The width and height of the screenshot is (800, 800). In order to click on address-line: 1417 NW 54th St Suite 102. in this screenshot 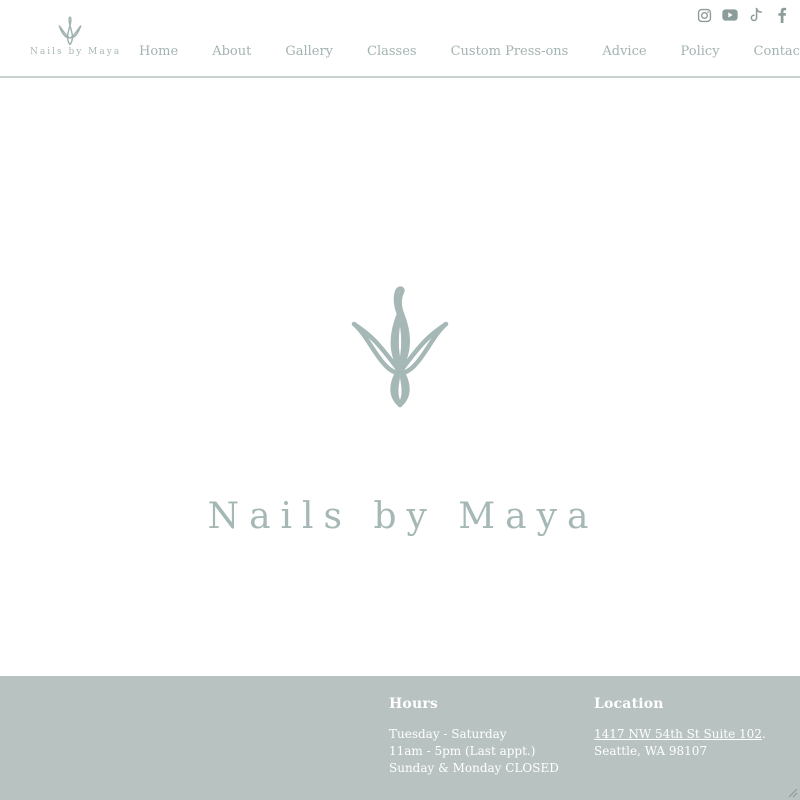, I will do `click(680, 734)`.